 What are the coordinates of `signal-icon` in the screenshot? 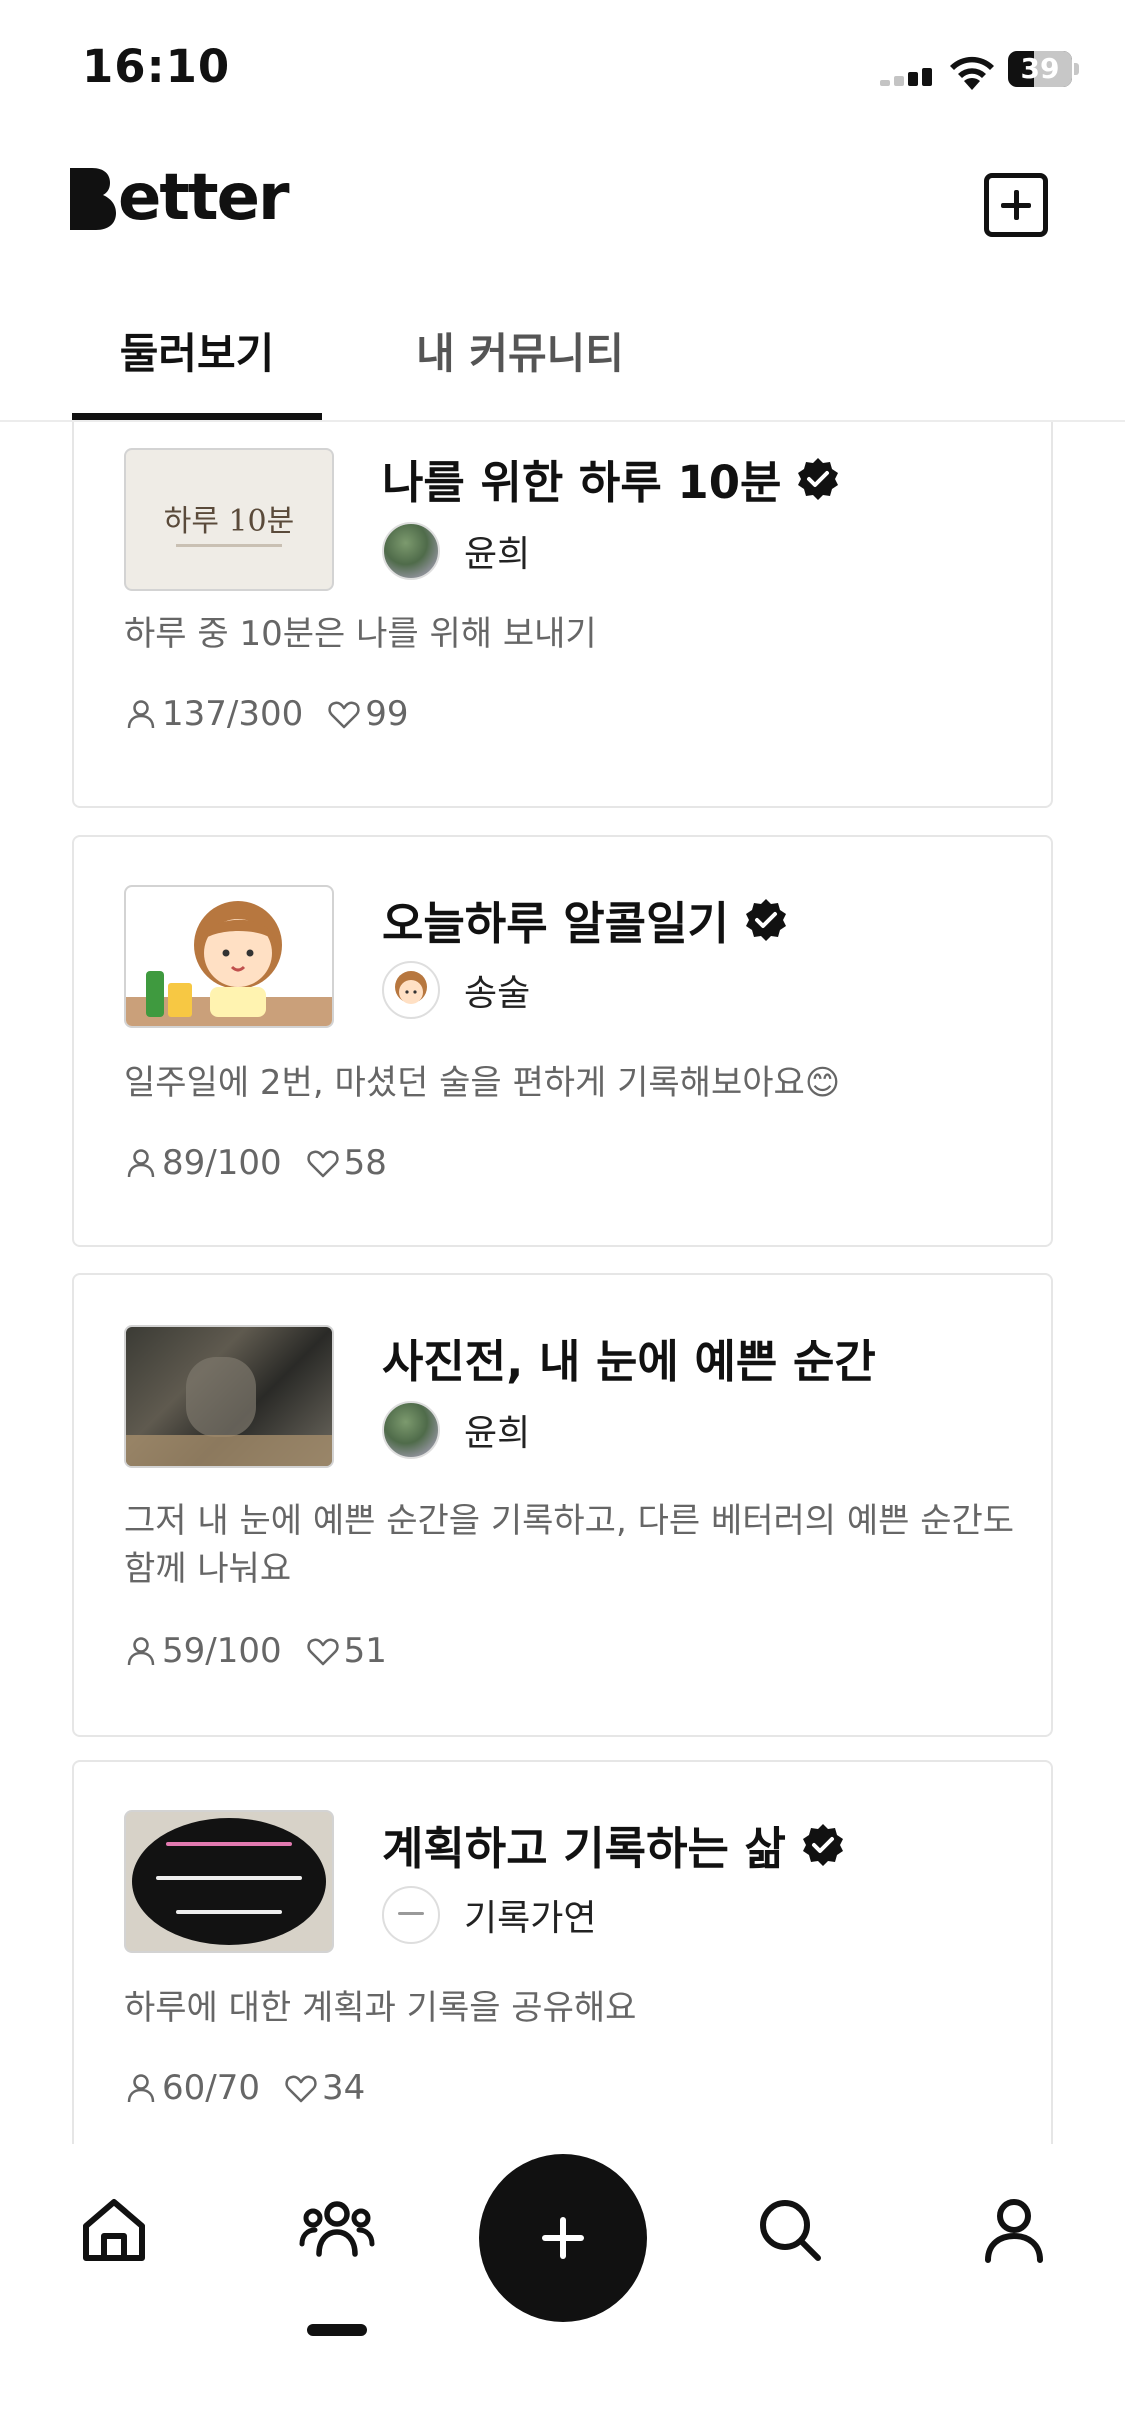 It's located at (907, 77).